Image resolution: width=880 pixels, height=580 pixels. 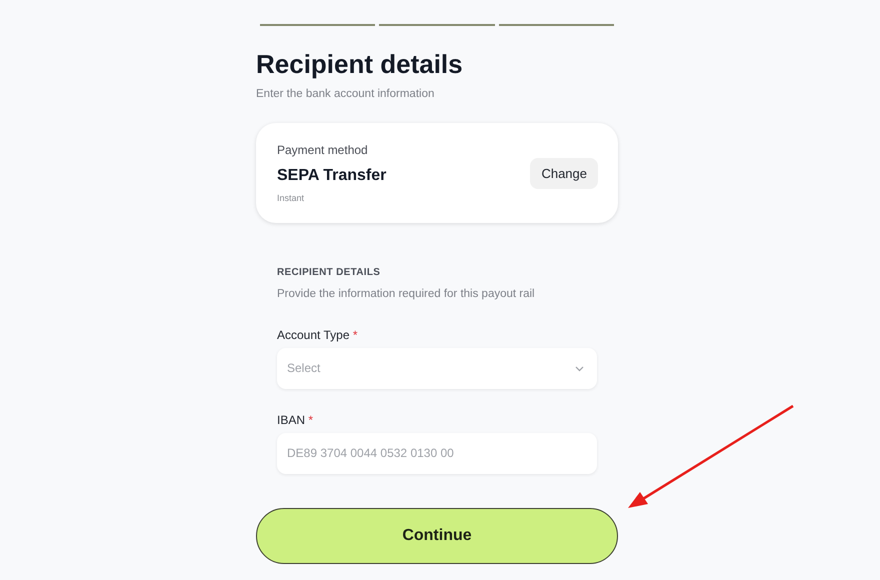 I want to click on section-description: Provide the information required for this payout rail, so click(x=406, y=294).